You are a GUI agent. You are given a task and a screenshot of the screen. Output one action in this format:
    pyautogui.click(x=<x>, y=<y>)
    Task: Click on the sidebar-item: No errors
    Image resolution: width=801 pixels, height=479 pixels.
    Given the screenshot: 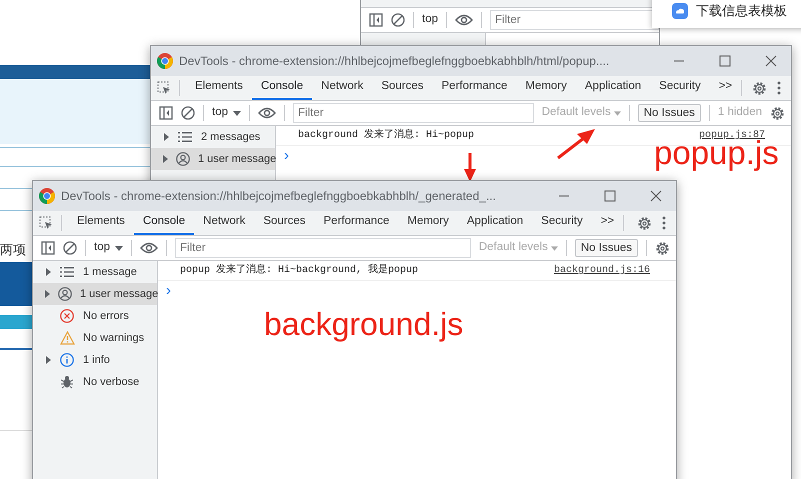 What is the action you would take?
    pyautogui.click(x=95, y=316)
    